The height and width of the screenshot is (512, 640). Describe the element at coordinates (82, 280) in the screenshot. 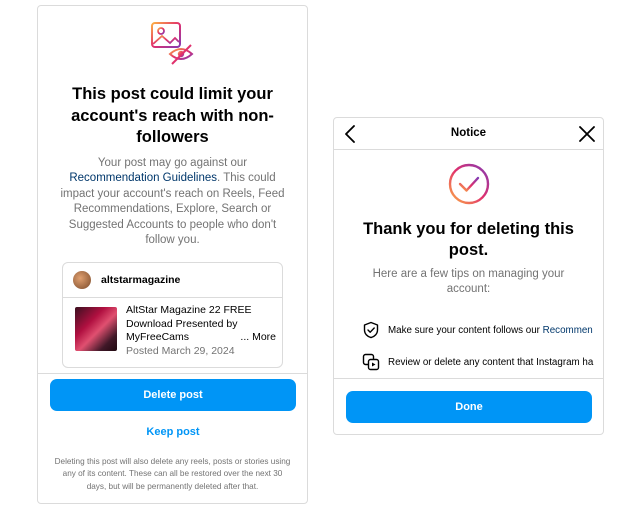

I see `avatar` at that location.